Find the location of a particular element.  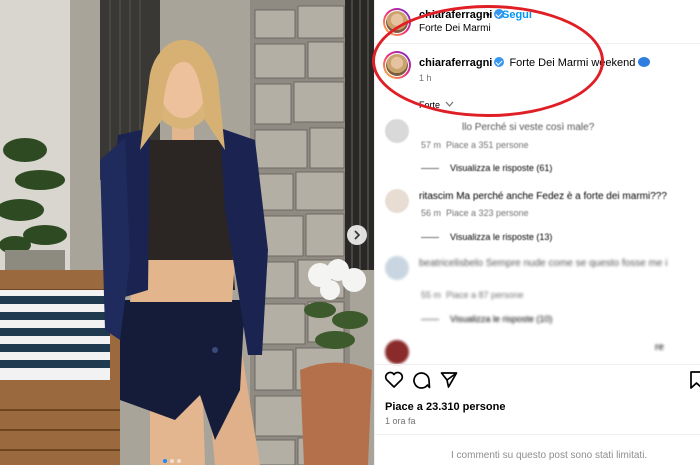

comment-time: 56 m is located at coordinates (431, 213).